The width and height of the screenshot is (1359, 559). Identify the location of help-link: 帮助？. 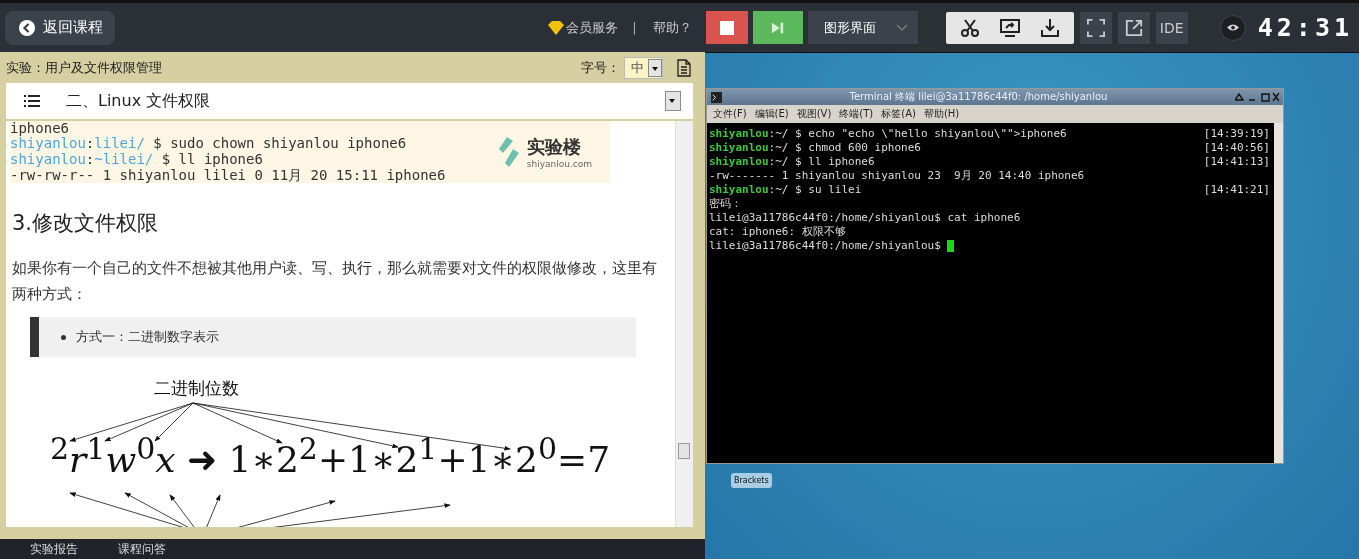
(672, 27).